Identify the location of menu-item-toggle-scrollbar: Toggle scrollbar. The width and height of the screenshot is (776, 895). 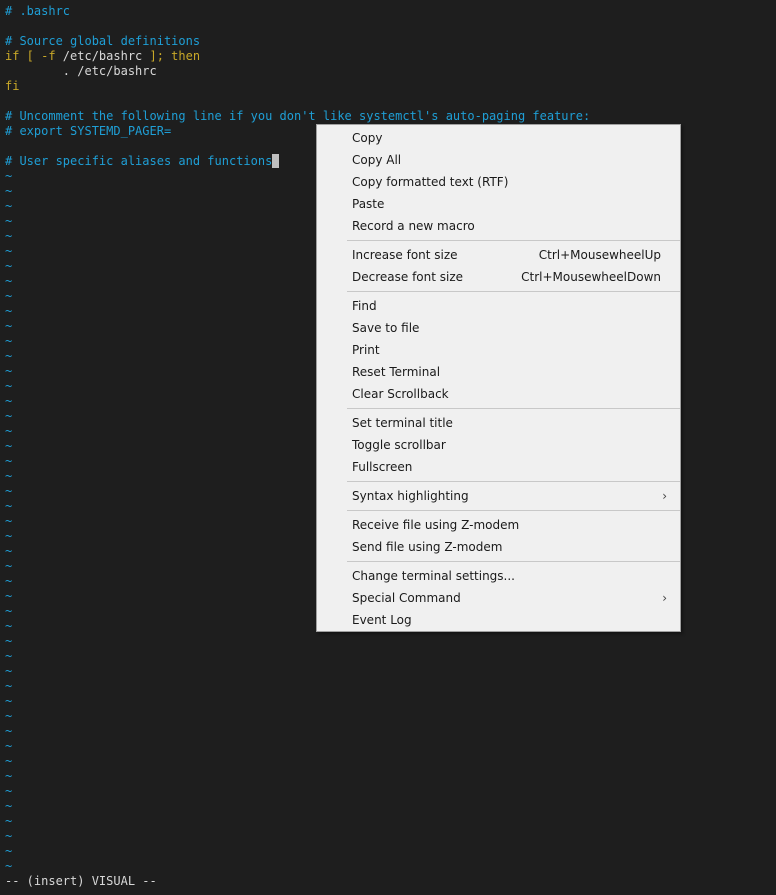
(498, 445).